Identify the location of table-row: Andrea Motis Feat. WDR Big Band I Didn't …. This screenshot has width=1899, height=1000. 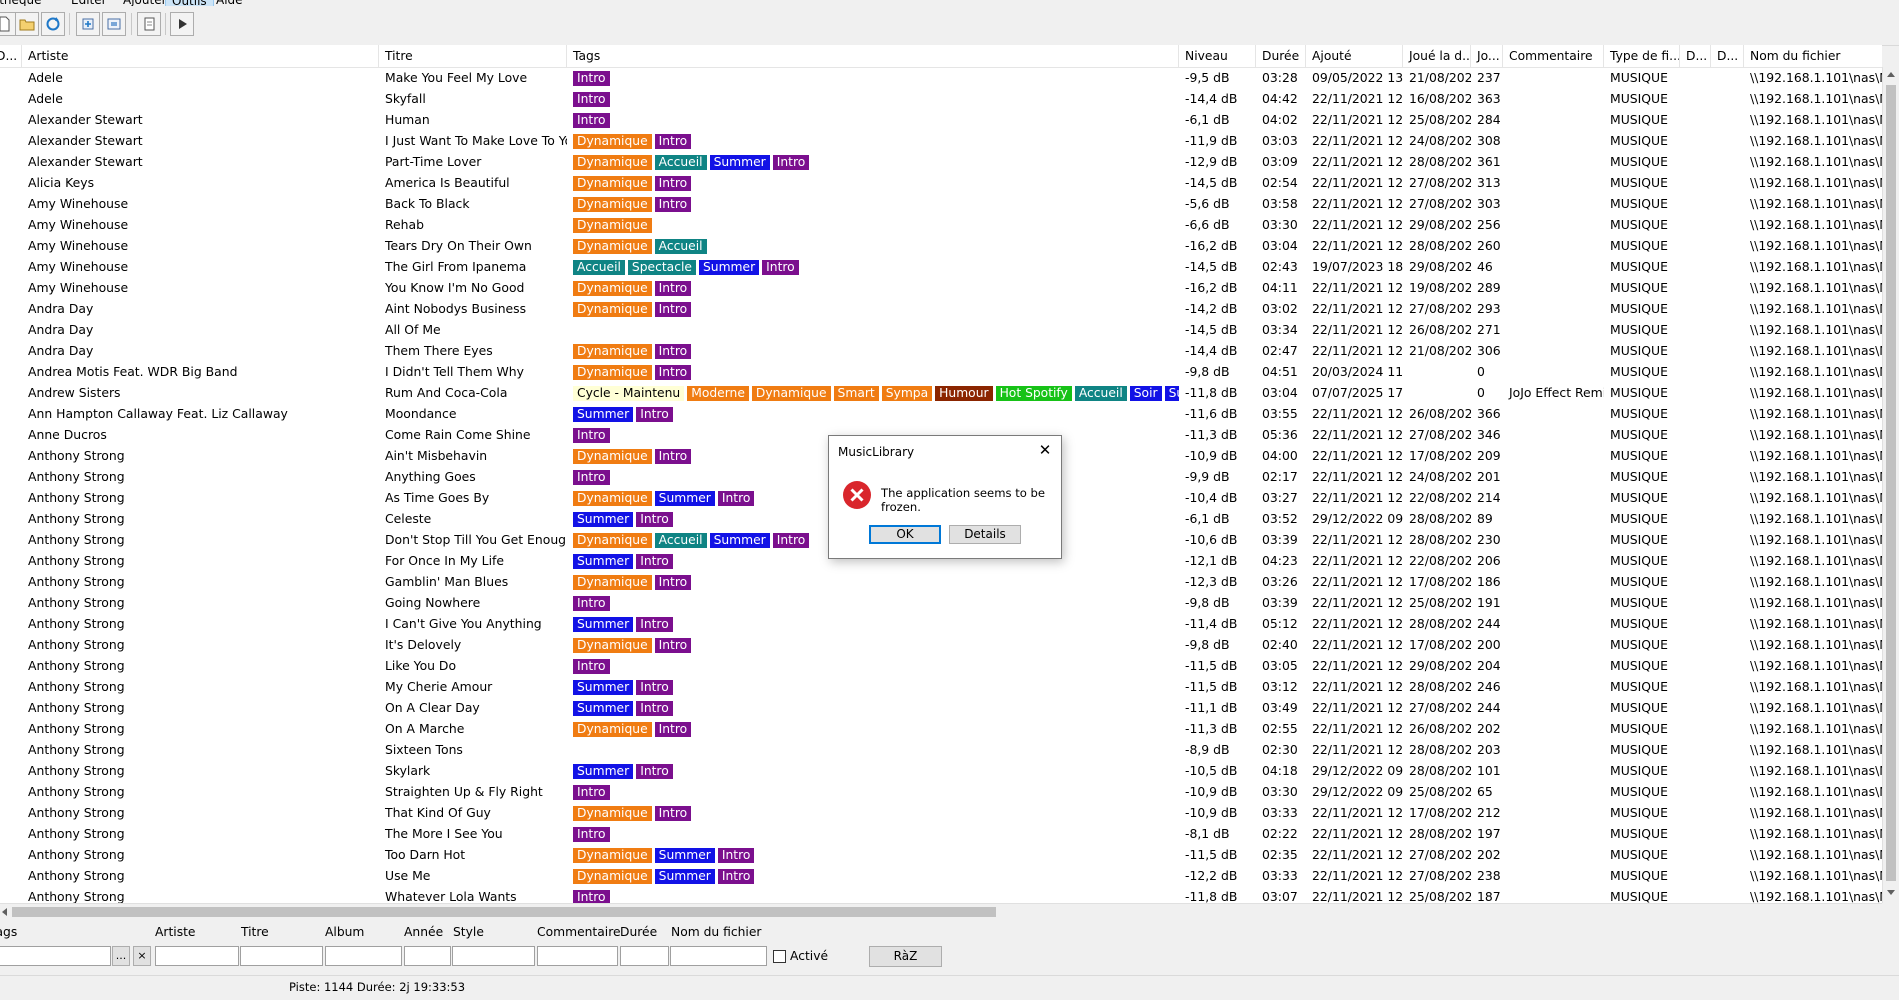
(941, 371).